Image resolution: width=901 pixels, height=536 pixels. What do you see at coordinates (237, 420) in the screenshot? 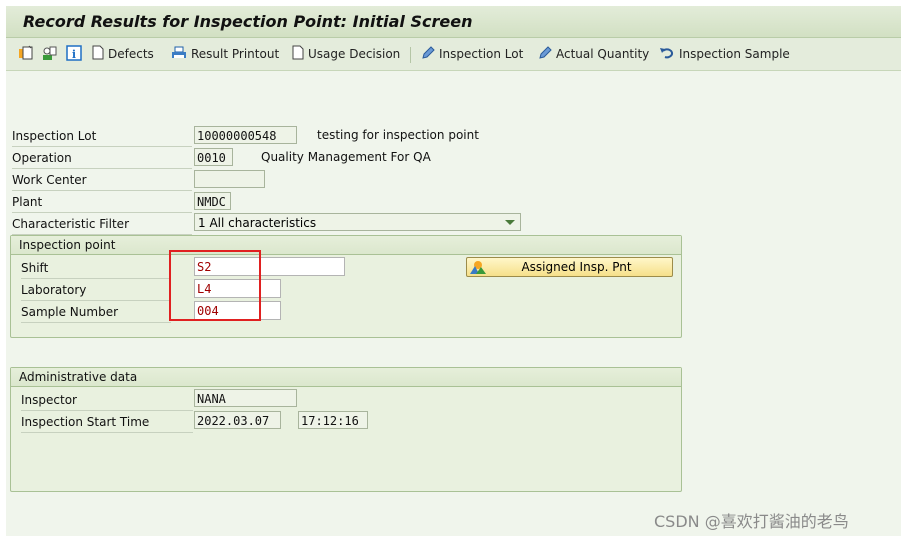
I see `inspection-start-date-field: 2022.03.07` at bounding box center [237, 420].